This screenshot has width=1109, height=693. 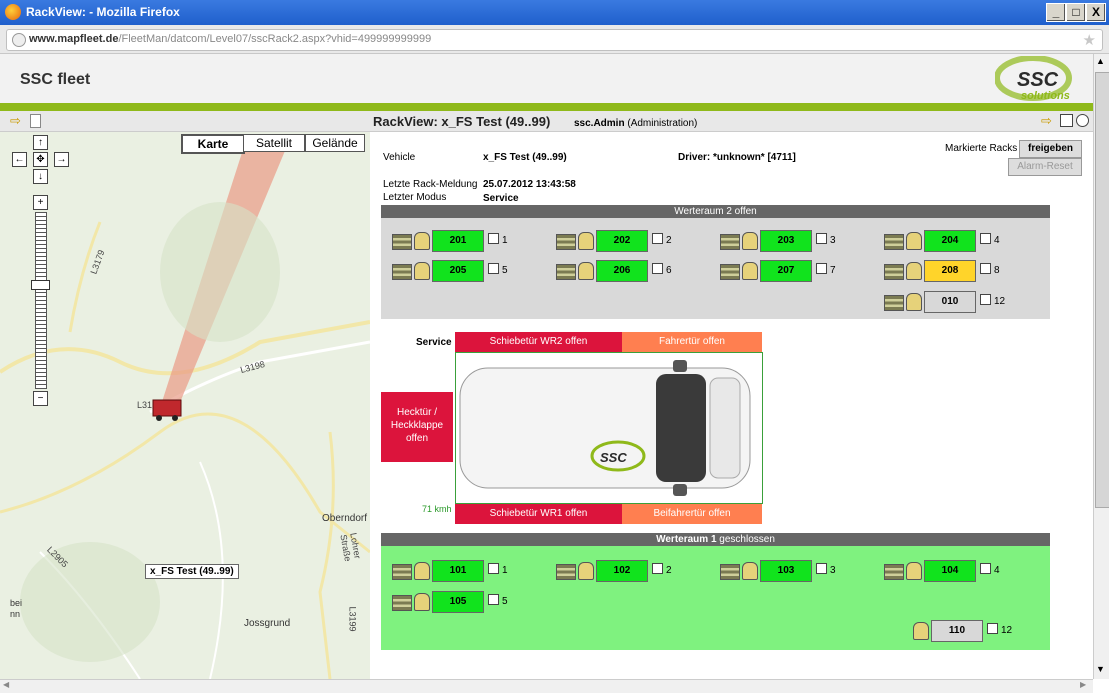 I want to click on tab-satellit: Satellit, so click(x=274, y=143).